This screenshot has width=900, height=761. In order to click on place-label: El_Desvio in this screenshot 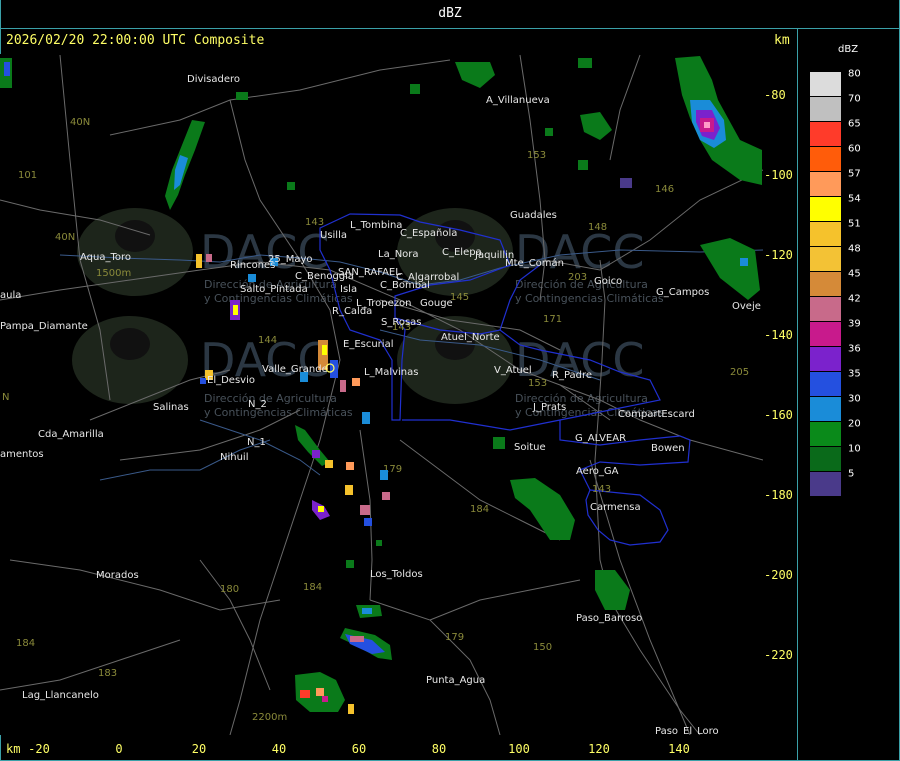, I will do `click(231, 380)`.